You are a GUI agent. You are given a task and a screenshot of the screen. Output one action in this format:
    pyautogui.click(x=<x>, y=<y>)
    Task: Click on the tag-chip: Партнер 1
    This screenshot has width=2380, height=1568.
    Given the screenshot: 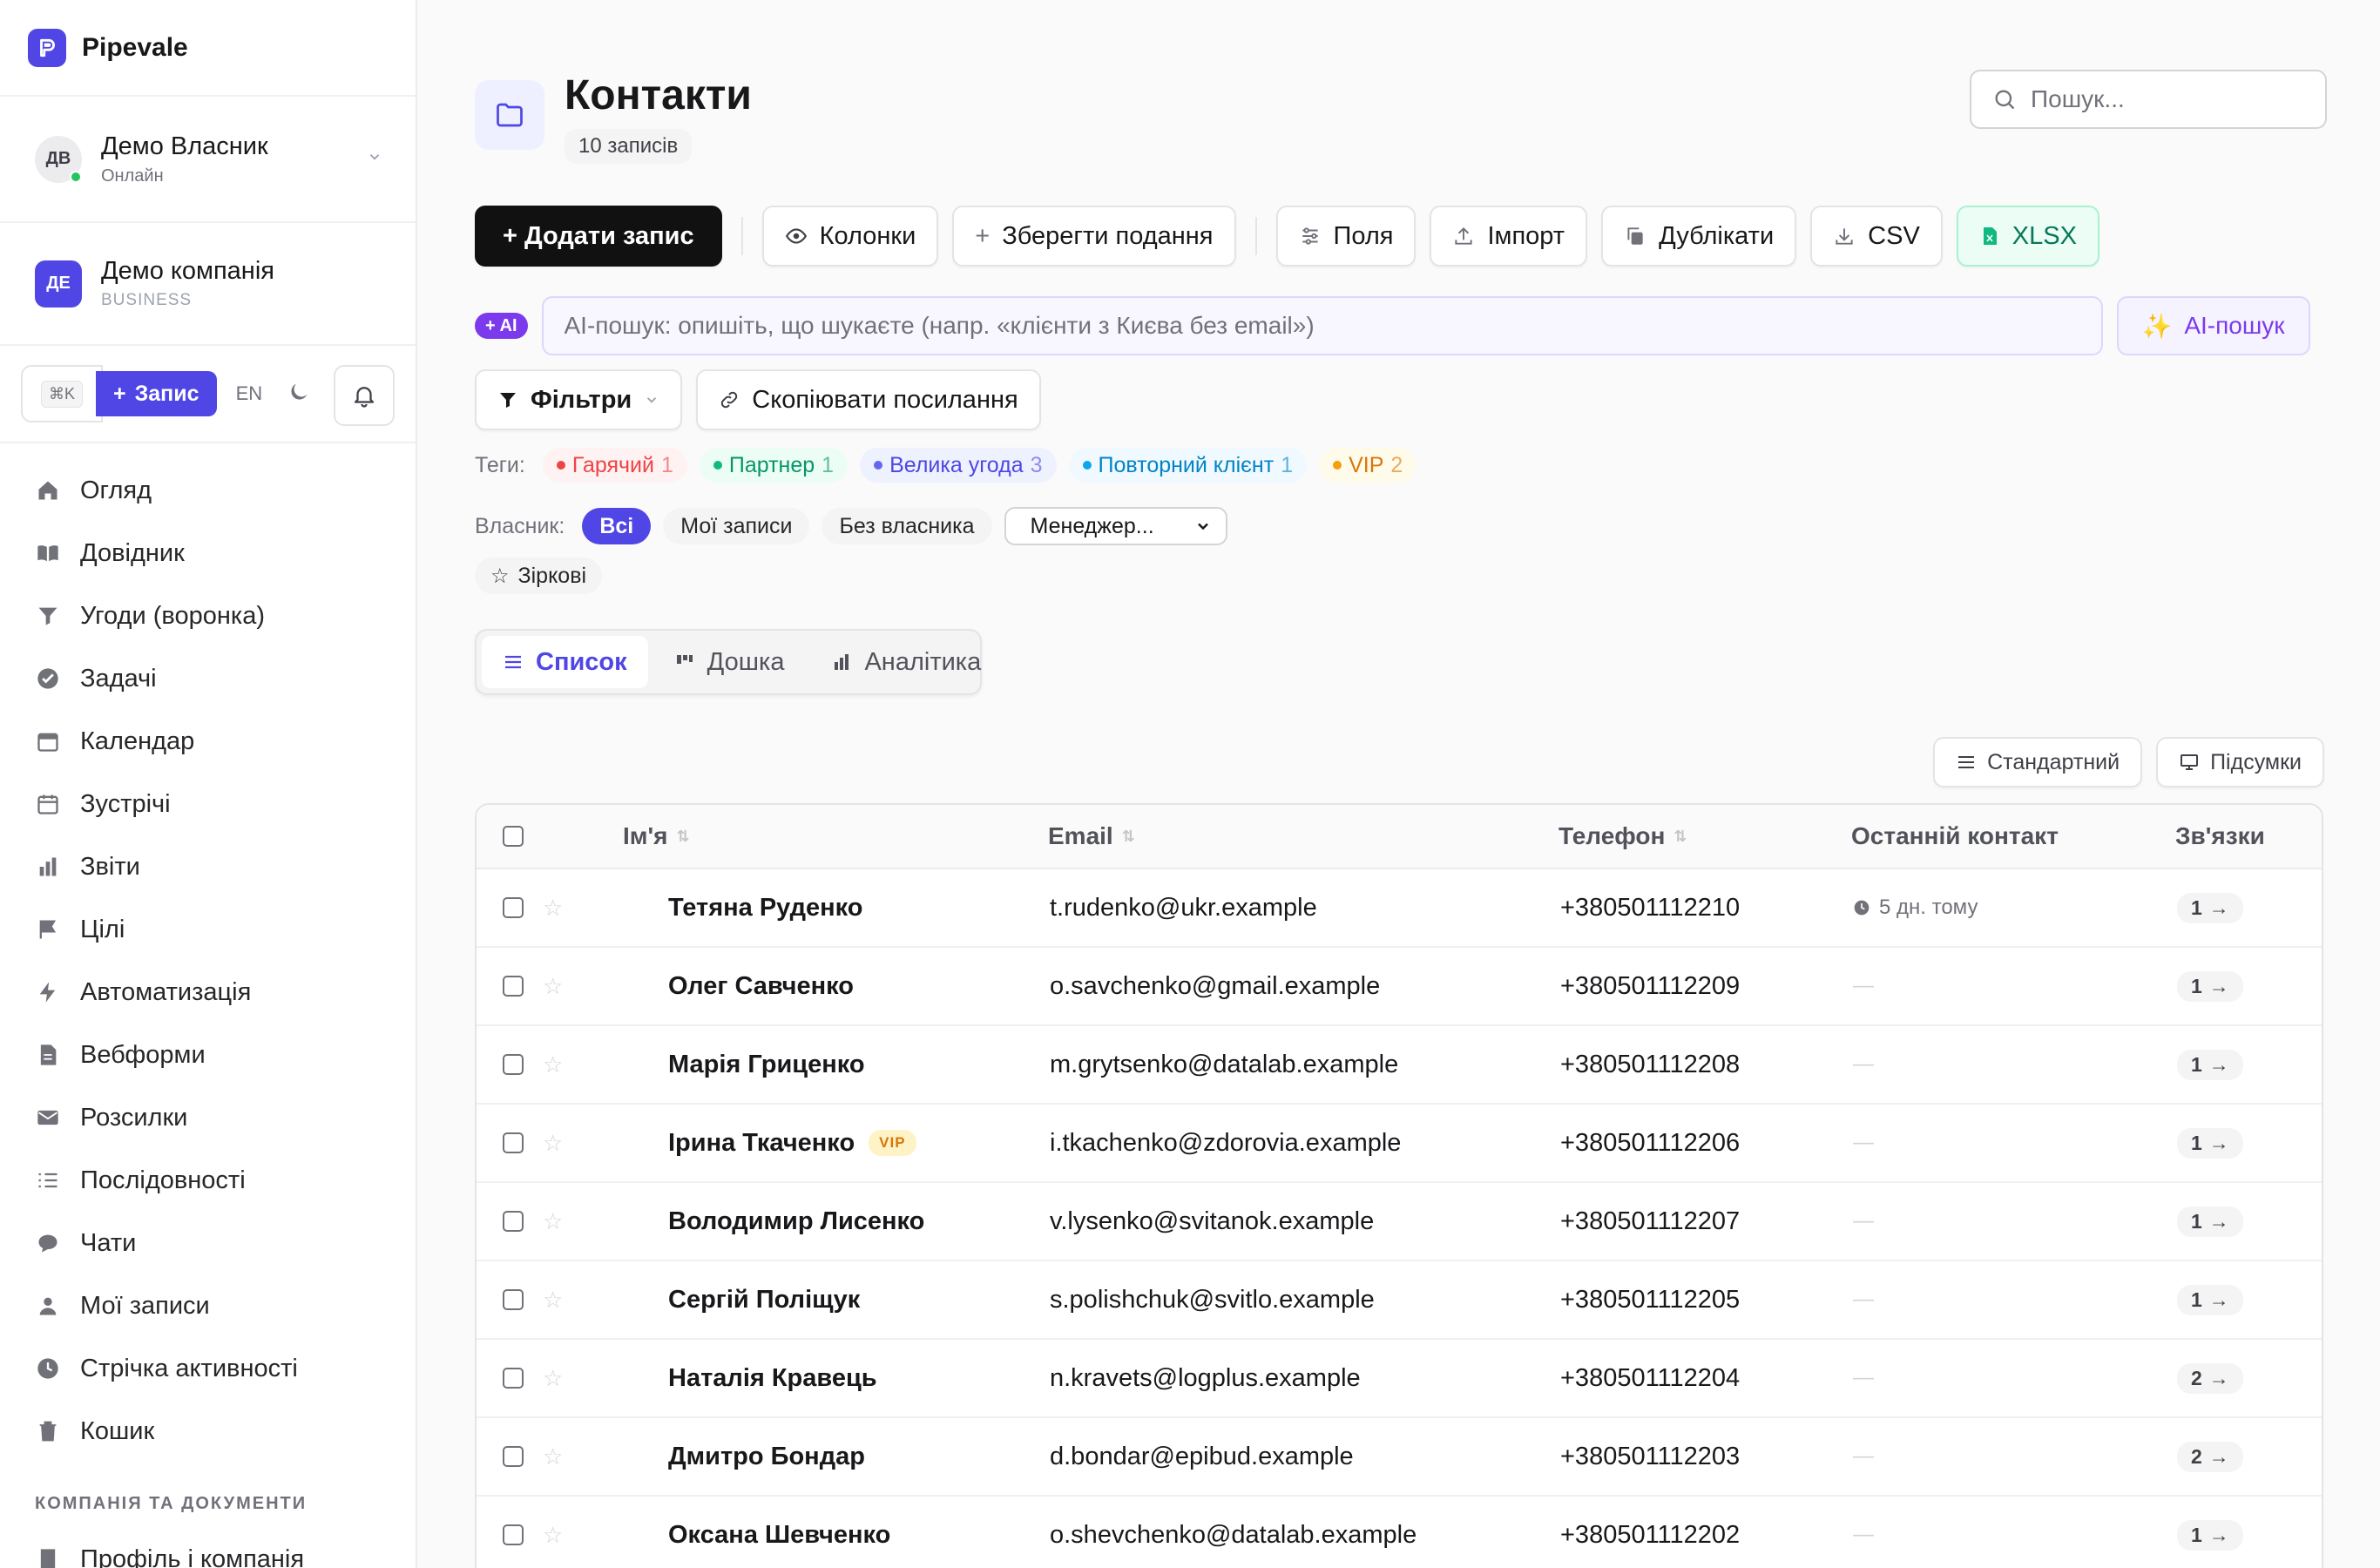 What is the action you would take?
    pyautogui.click(x=774, y=465)
    